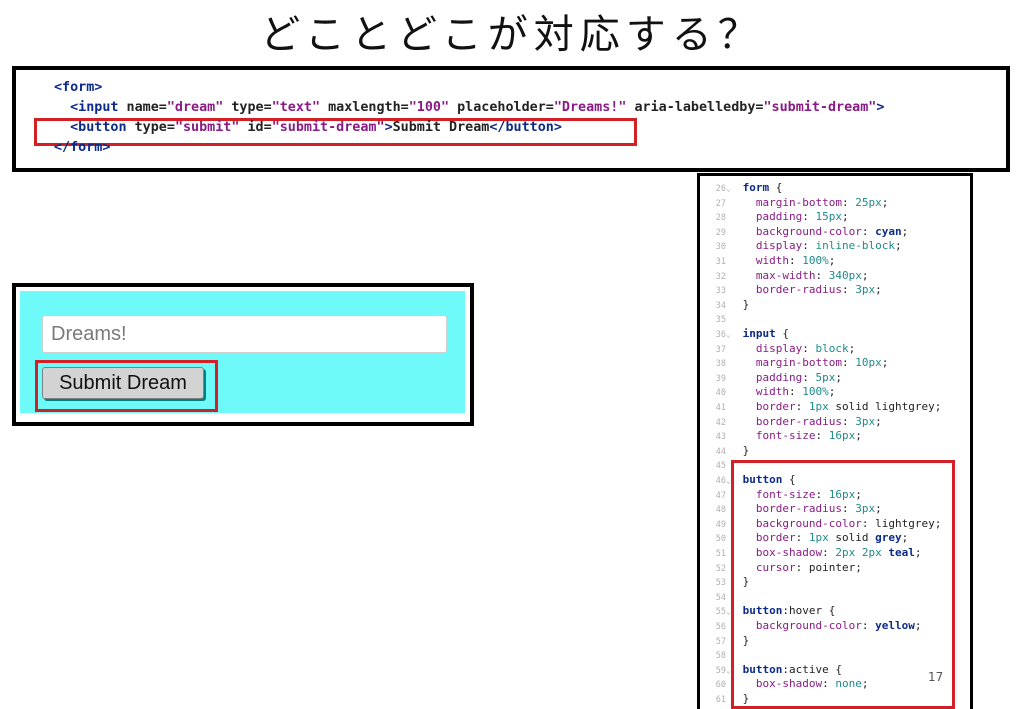 The height and width of the screenshot is (709, 1024). I want to click on css-code-line: 39 padding: 5px;, so click(771, 378).